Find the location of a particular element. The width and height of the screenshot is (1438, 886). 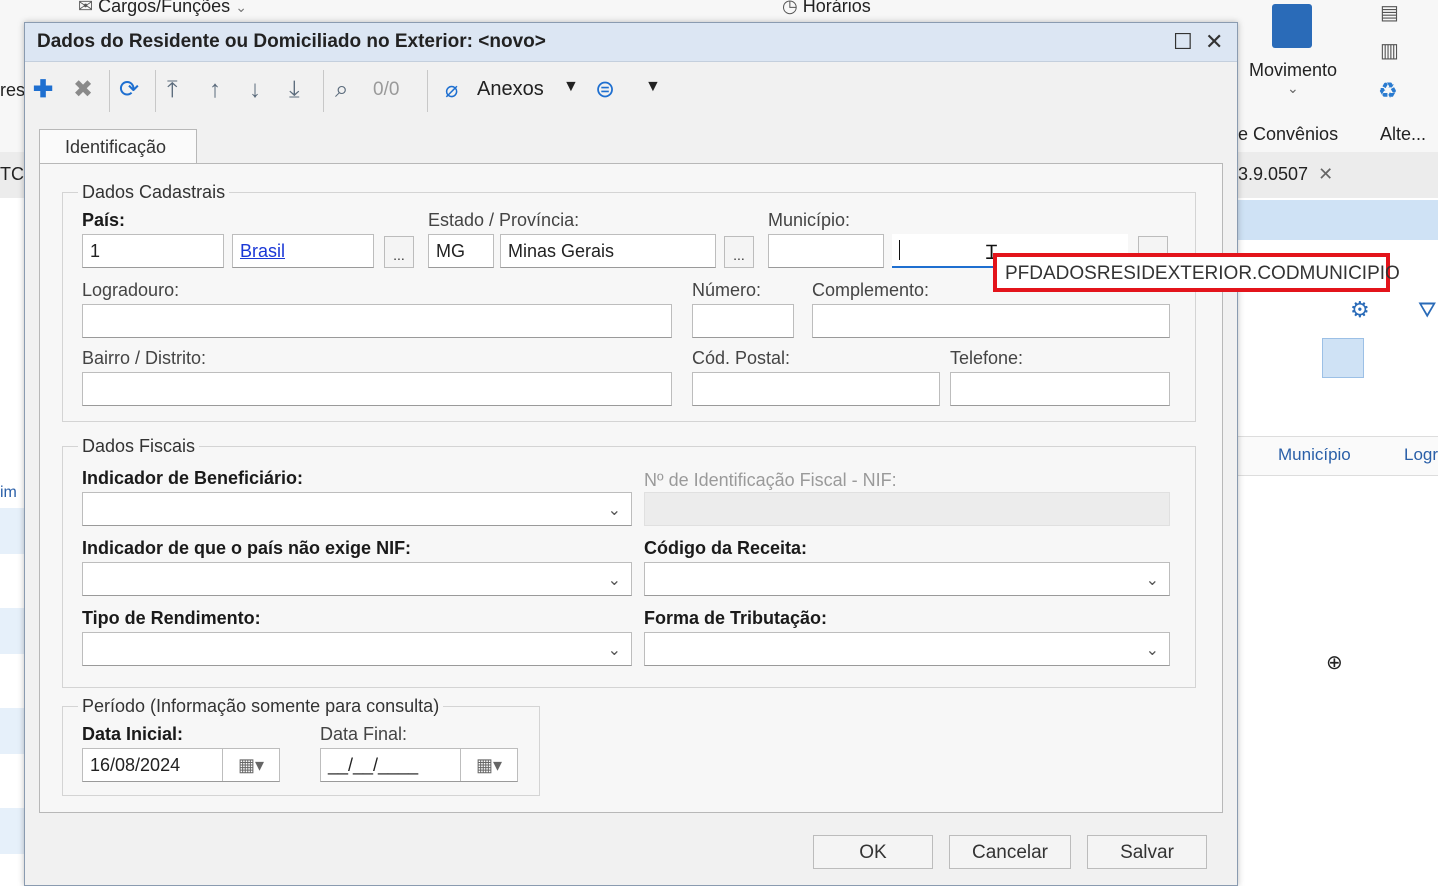

cep-label: Cód. Postal: is located at coordinates (741, 358).